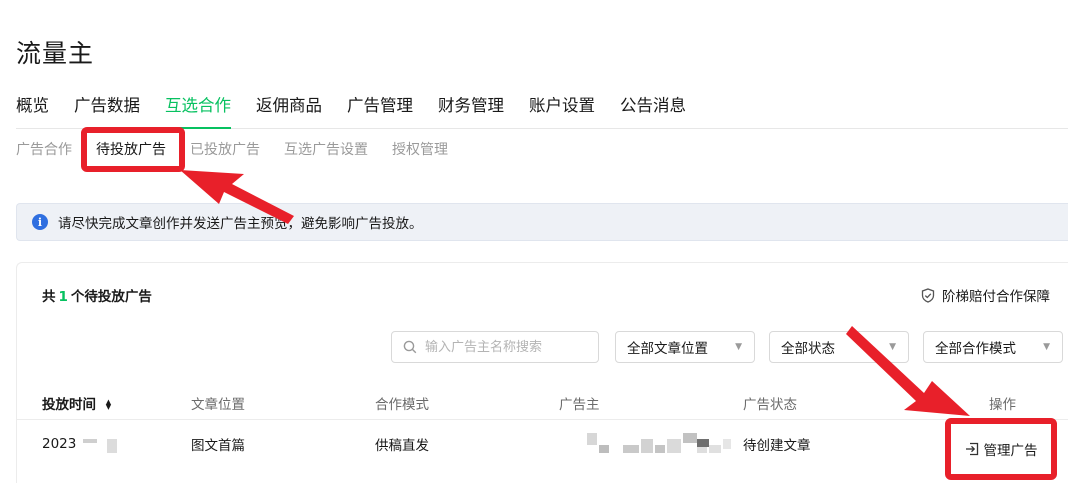 This screenshot has width=1068, height=483. I want to click on redacted-advertiser, so click(659, 443).